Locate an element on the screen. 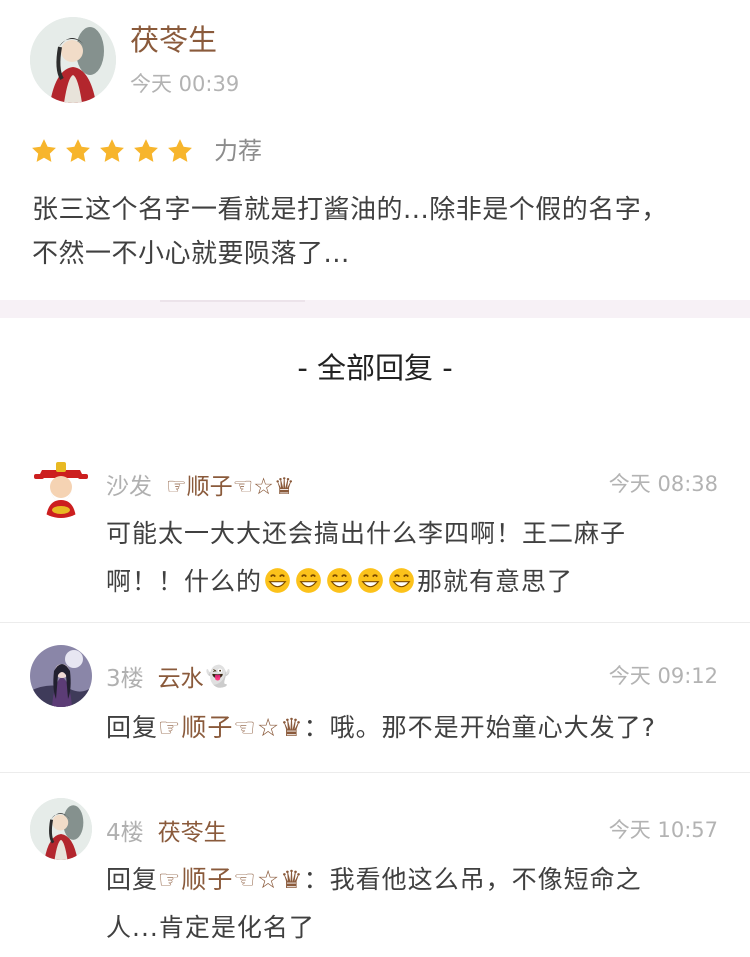 This screenshot has height=957, width=750. review-time: 今天 00:39 is located at coordinates (185, 84).